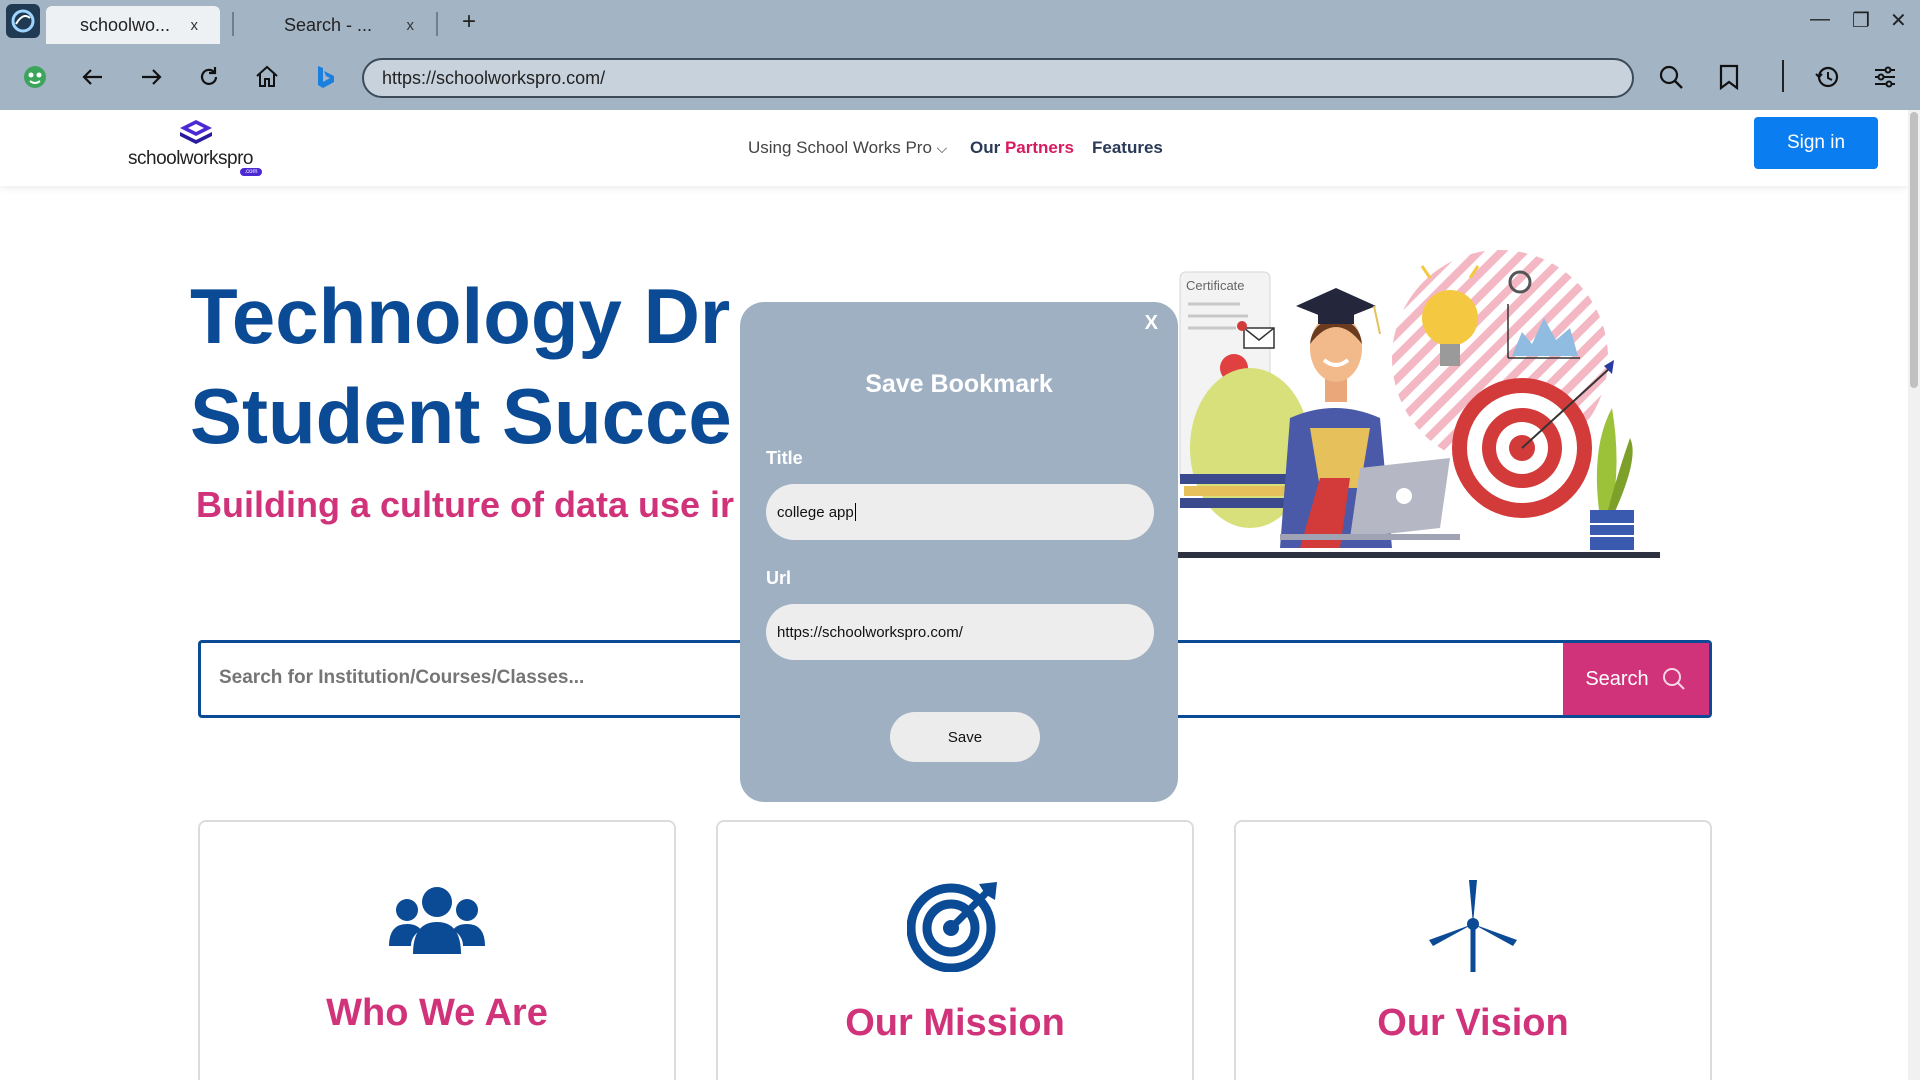 Image resolution: width=1920 pixels, height=1080 pixels. I want to click on dialog-title: Save Bookmark, so click(959, 384).